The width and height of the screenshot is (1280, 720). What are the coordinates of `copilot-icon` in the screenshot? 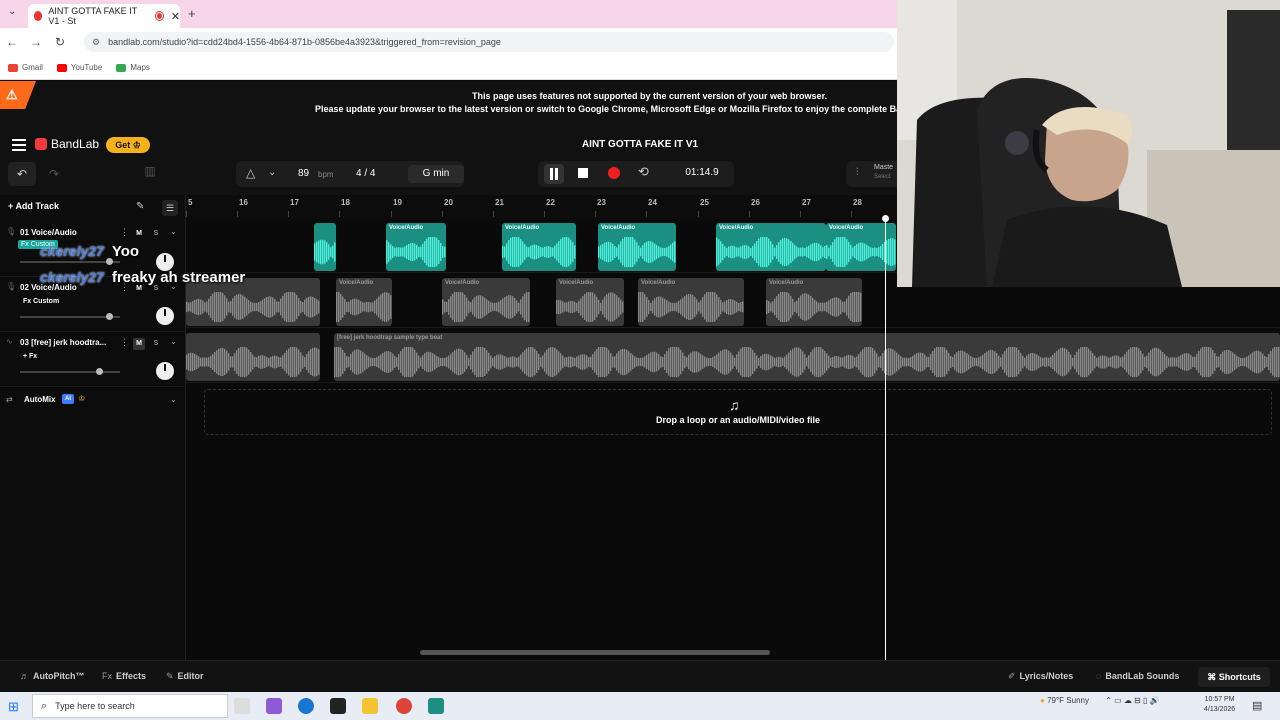 It's located at (274, 706).